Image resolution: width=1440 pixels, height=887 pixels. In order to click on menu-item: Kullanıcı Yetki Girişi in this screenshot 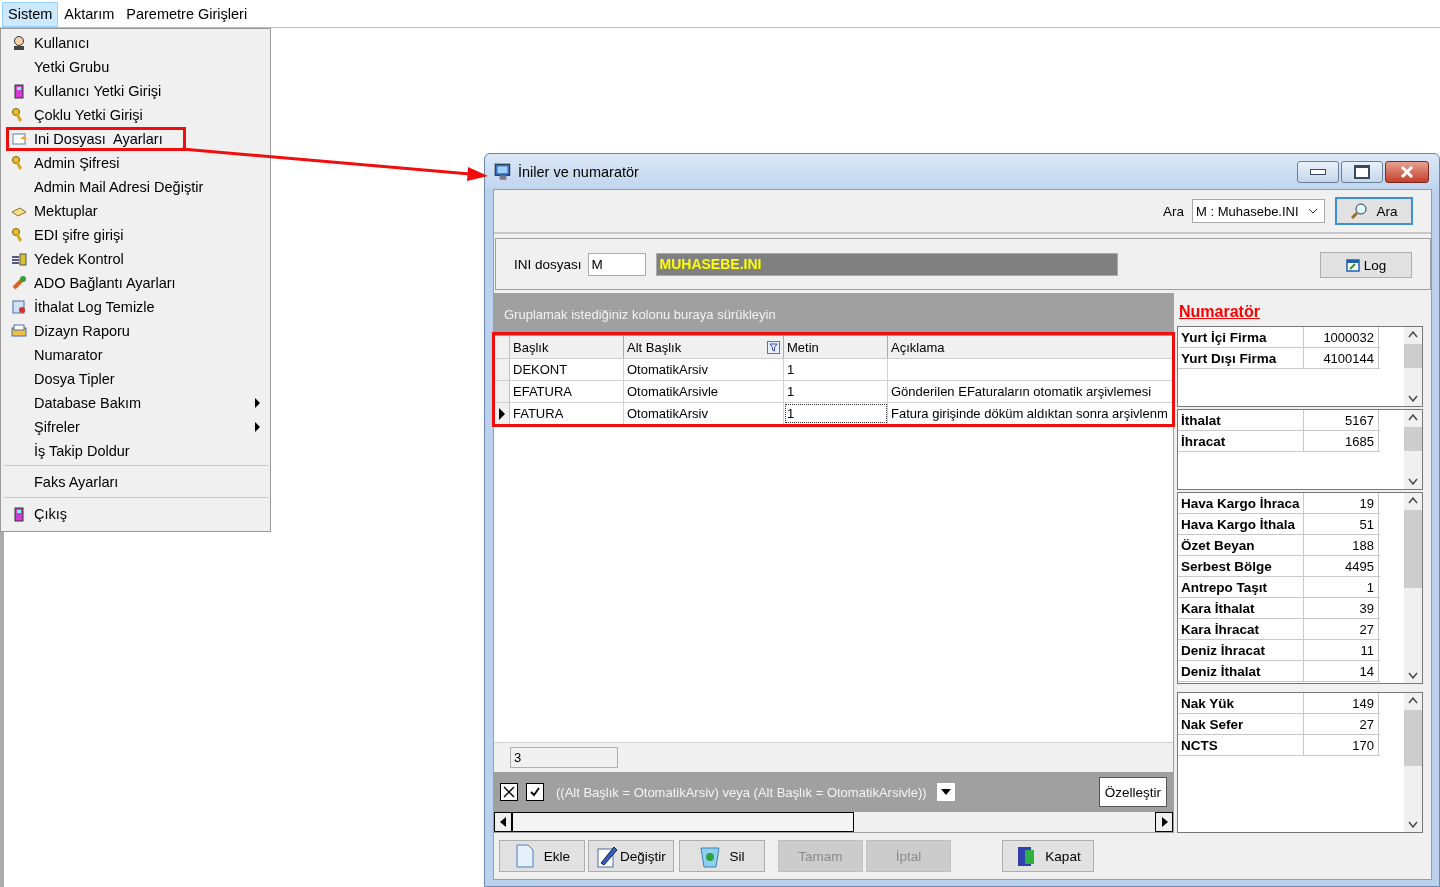, I will do `click(135, 91)`.